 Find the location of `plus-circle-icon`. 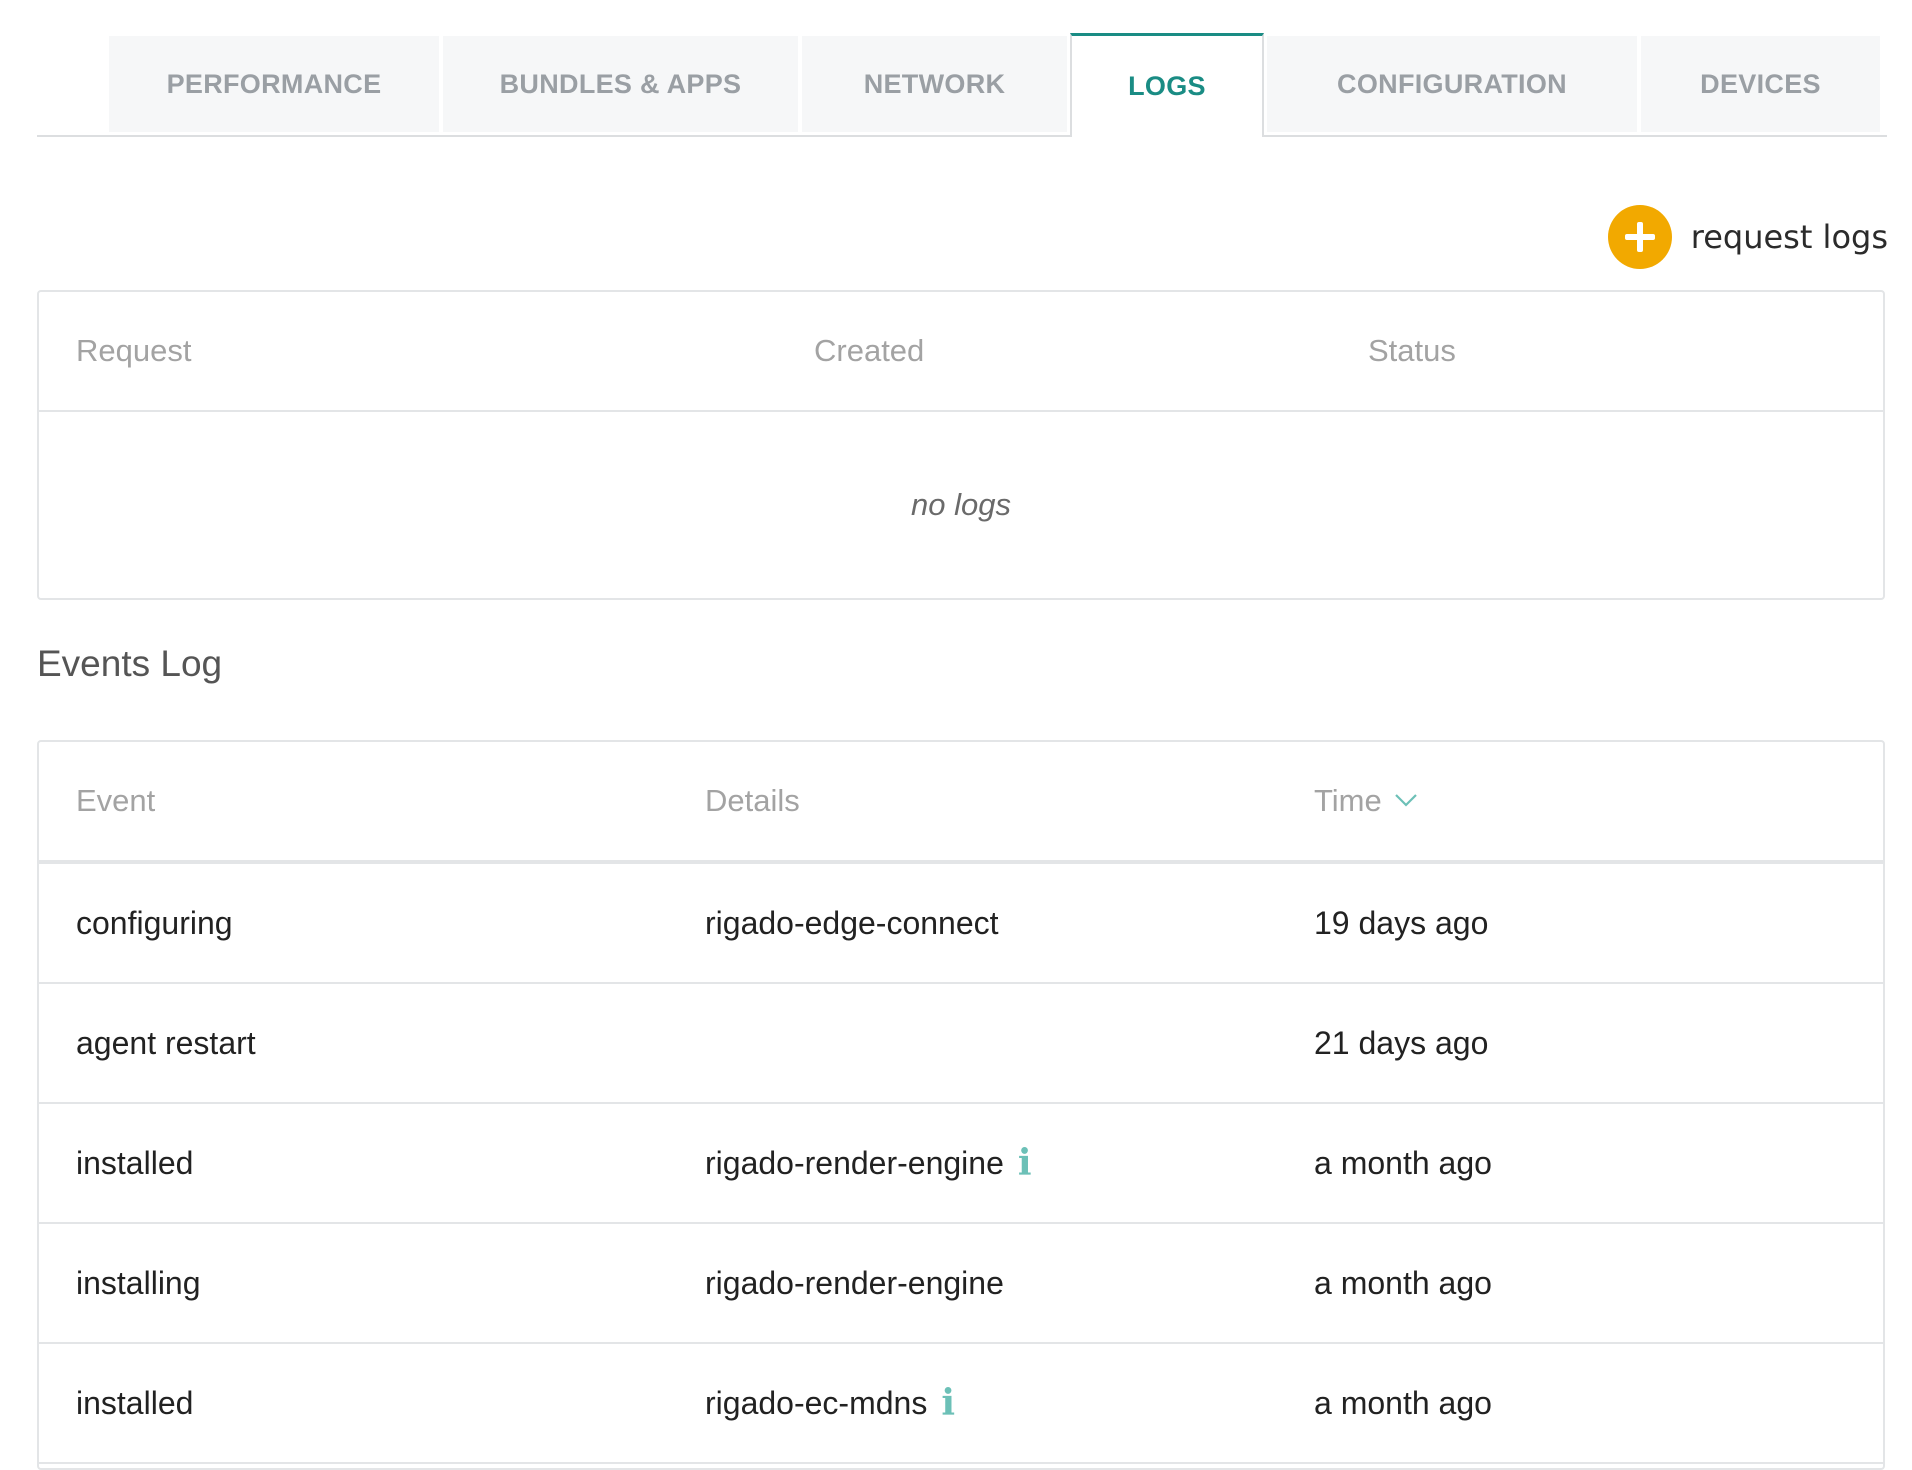

plus-circle-icon is located at coordinates (1639, 237).